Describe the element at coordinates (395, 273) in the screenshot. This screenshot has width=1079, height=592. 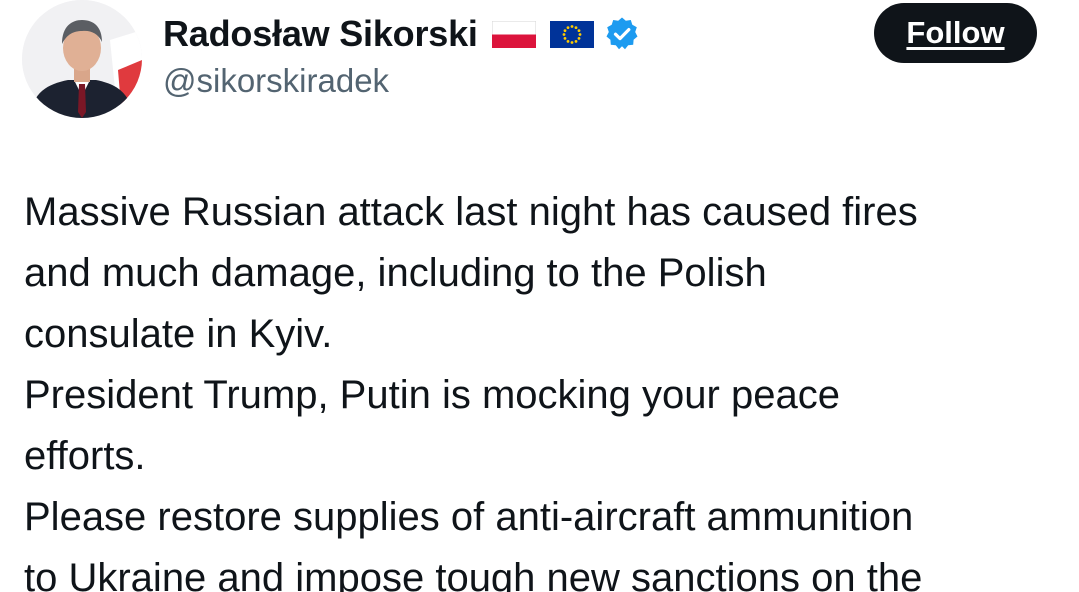
I see `tweet-text-line: and much damage, including to the Polish` at that location.